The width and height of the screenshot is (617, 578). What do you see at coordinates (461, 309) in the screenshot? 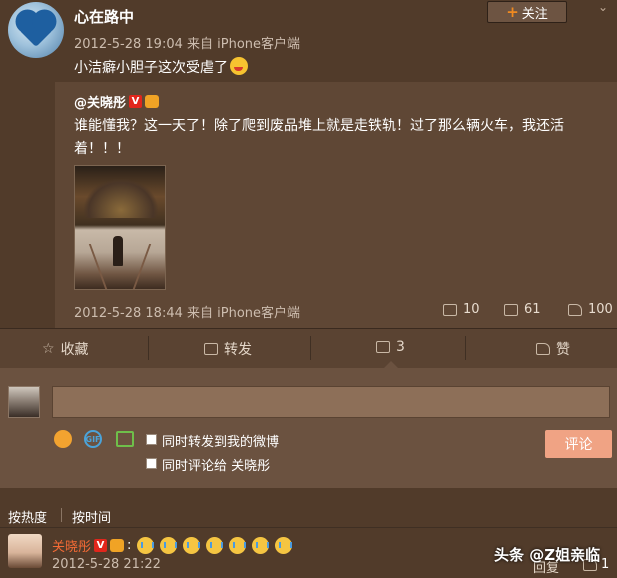
I see `repost-forward-count: 10` at bounding box center [461, 309].